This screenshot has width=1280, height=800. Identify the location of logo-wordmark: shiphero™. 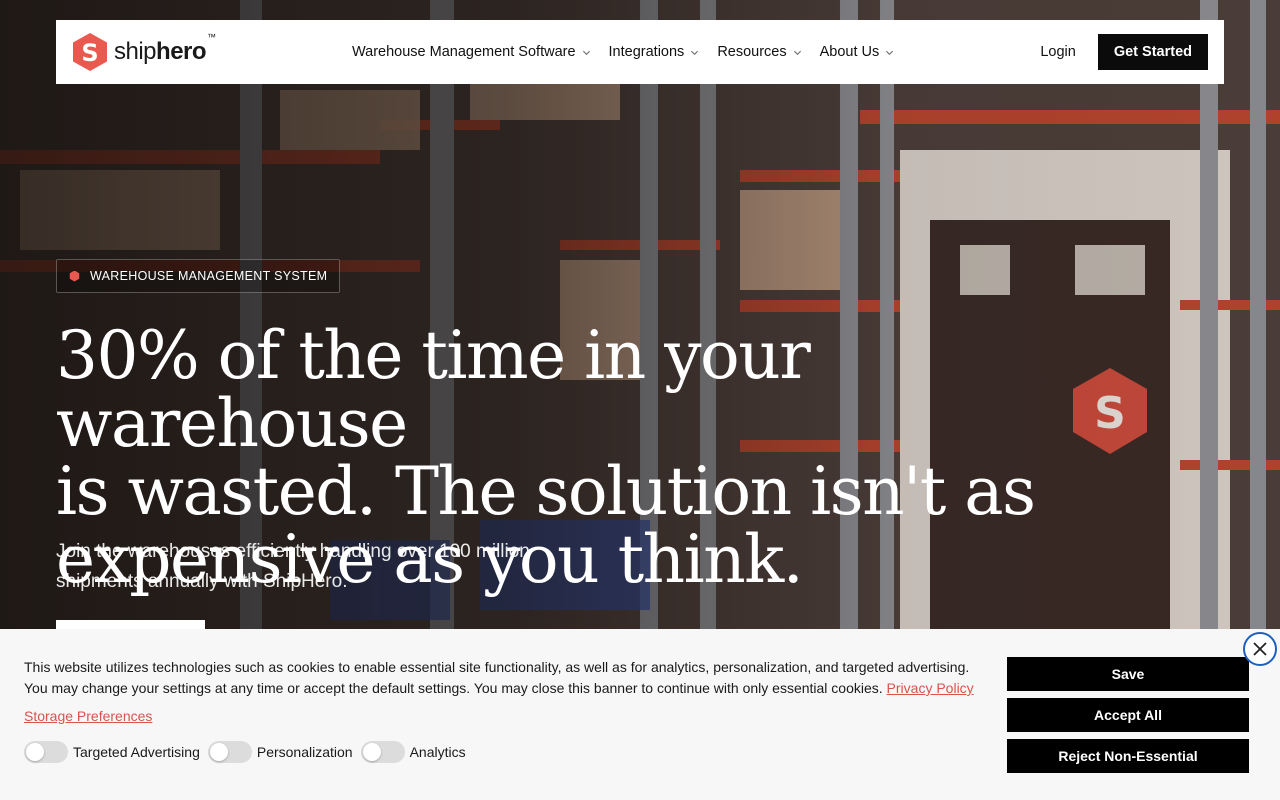
(165, 48).